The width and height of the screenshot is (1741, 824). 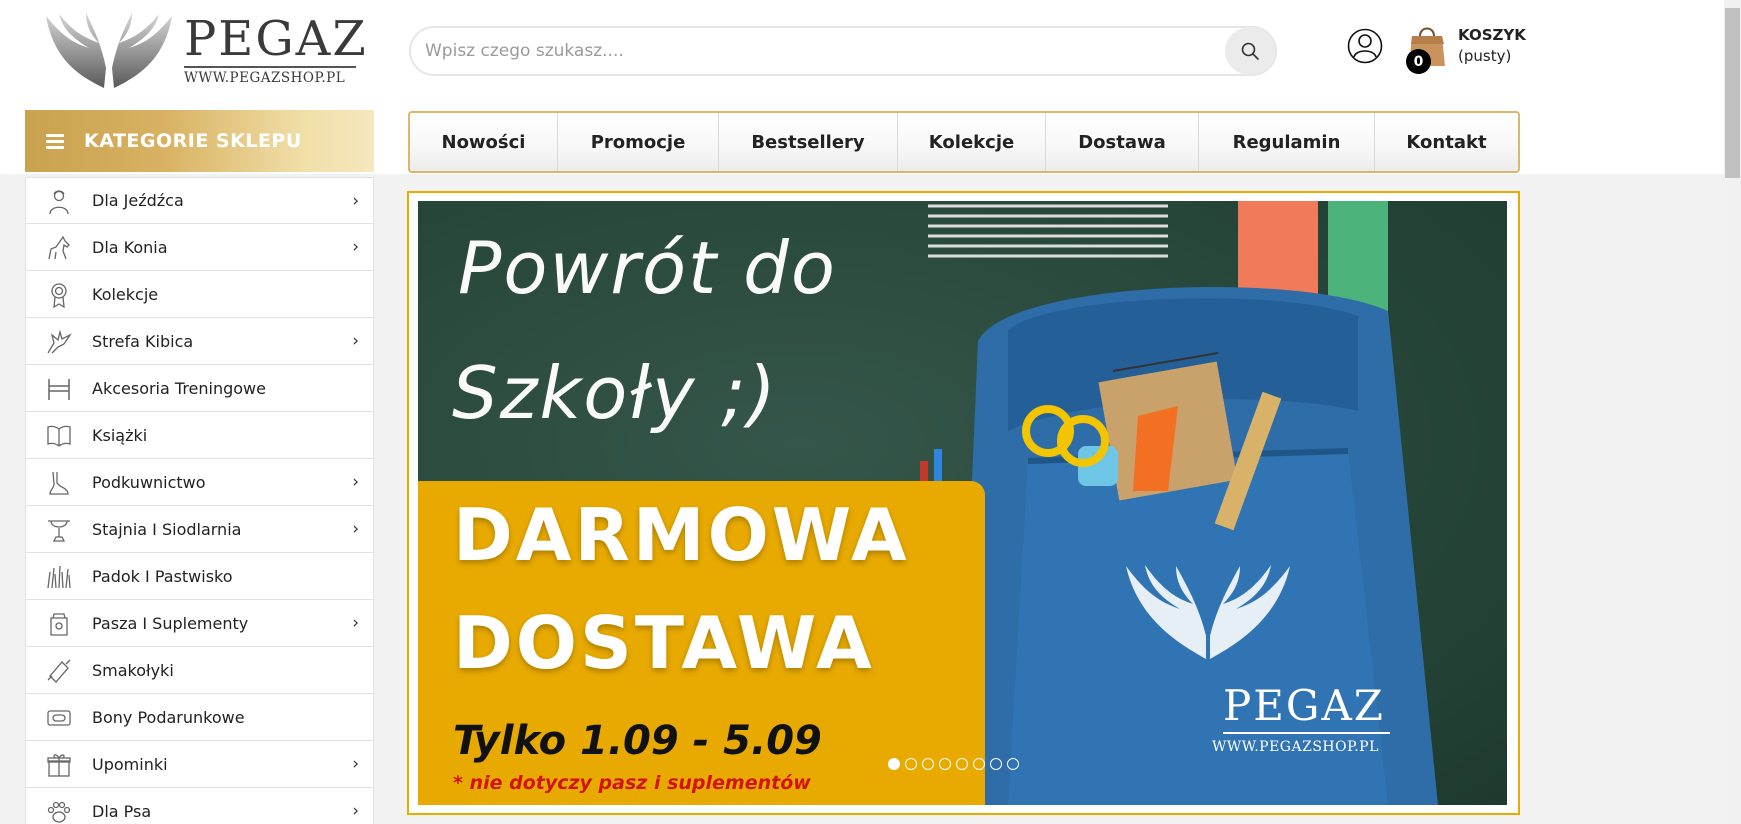 What do you see at coordinates (270, 67) in the screenshot?
I see `logo-divider` at bounding box center [270, 67].